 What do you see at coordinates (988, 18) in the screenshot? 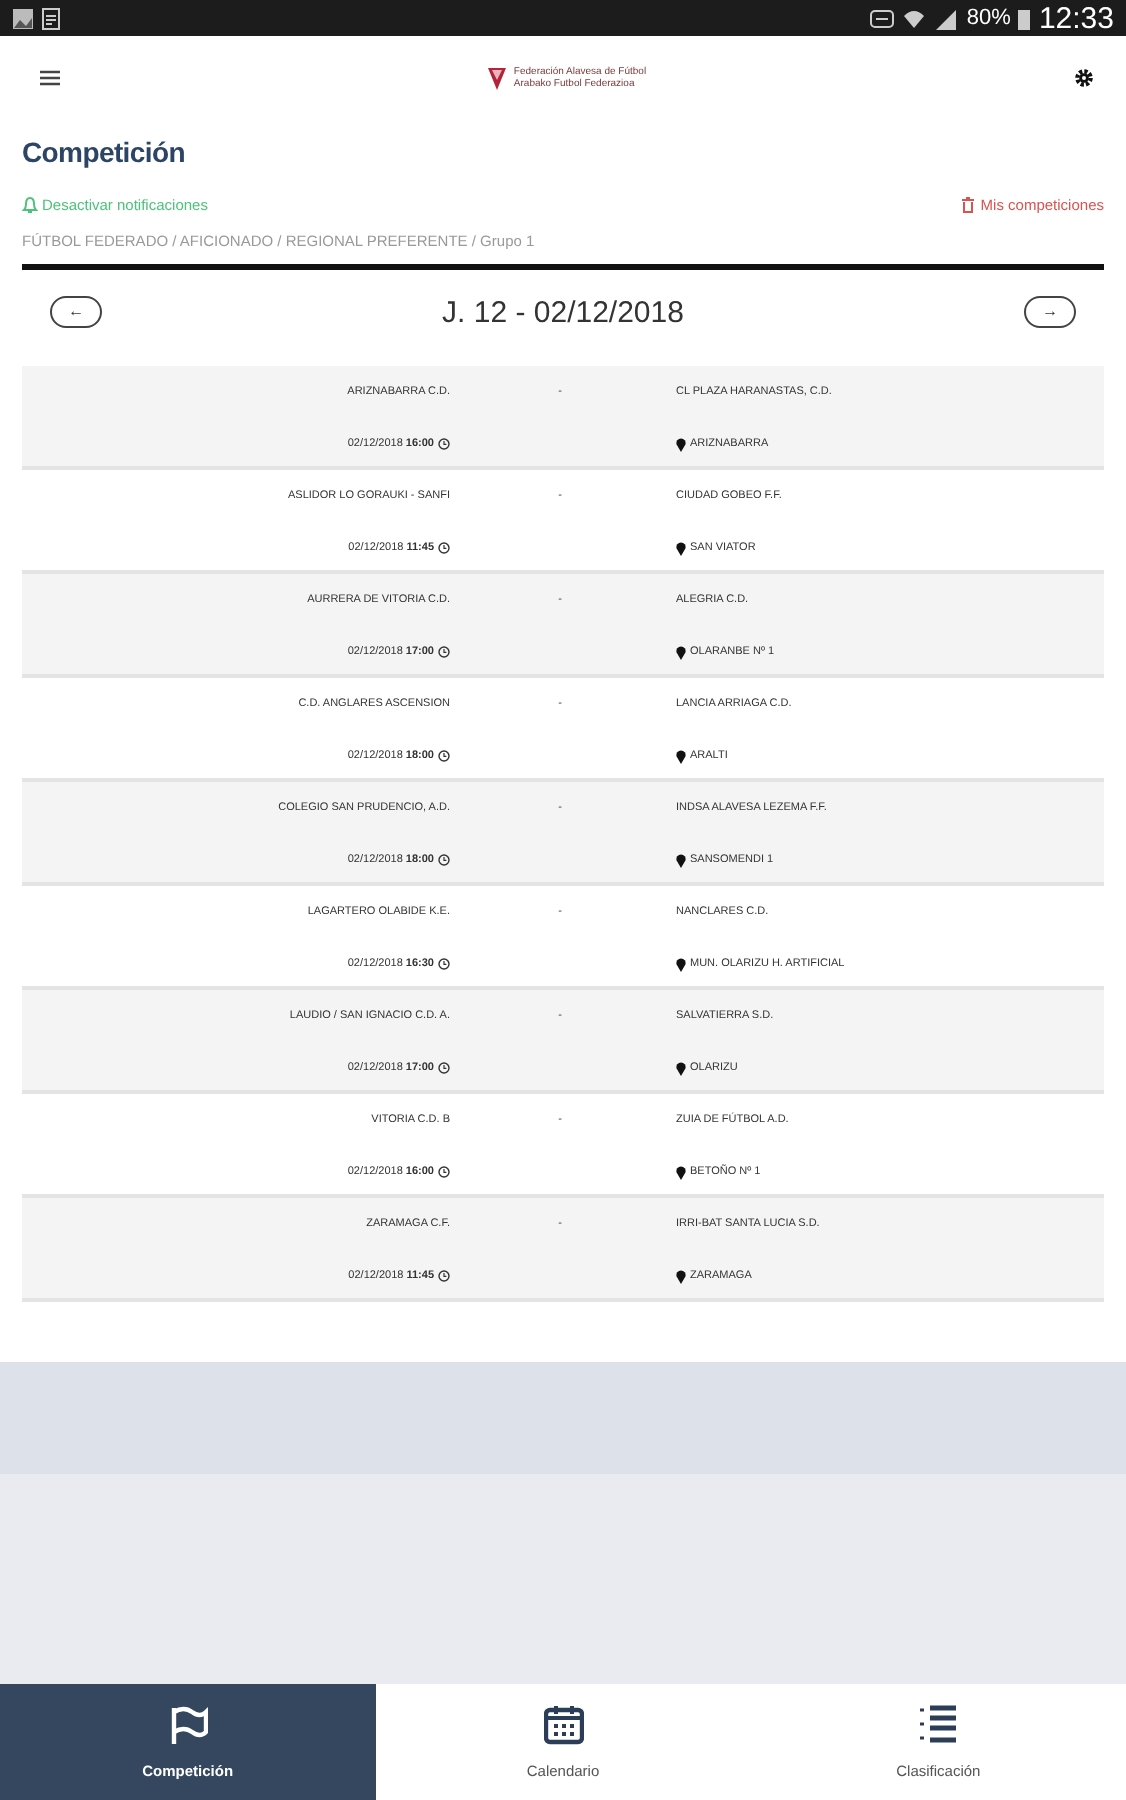
I see `battery-level: 80%` at bounding box center [988, 18].